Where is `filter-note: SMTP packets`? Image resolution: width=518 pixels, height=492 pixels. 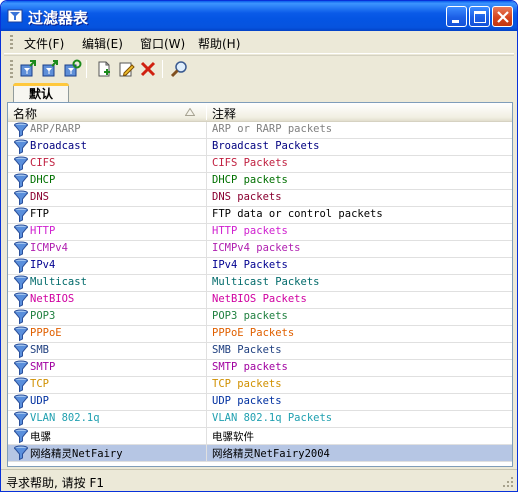 filter-note: SMTP packets is located at coordinates (250, 367).